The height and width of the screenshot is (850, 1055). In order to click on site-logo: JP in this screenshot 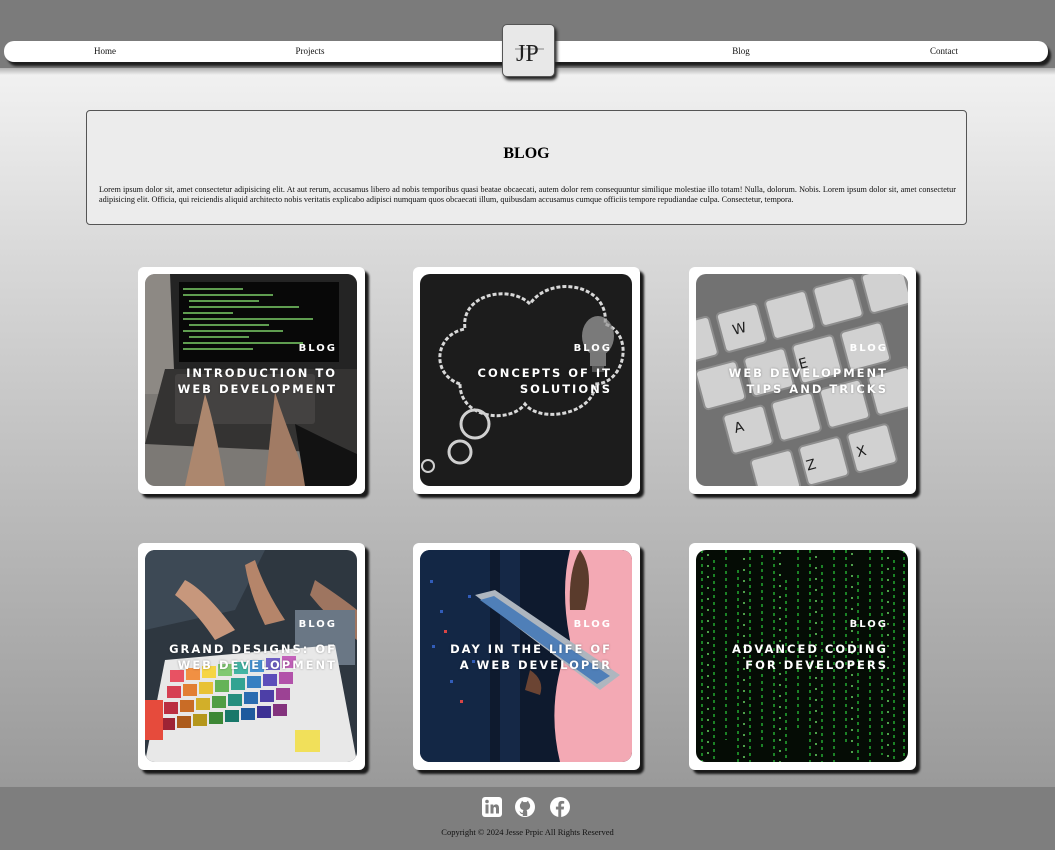, I will do `click(528, 50)`.